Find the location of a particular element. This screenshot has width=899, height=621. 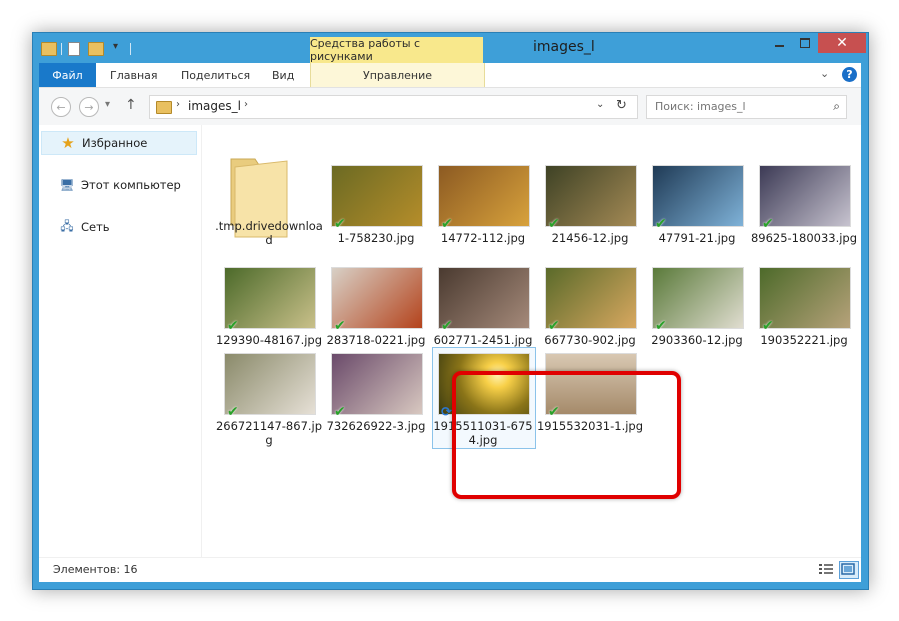

computer-icon: 🖥 is located at coordinates (67, 185).